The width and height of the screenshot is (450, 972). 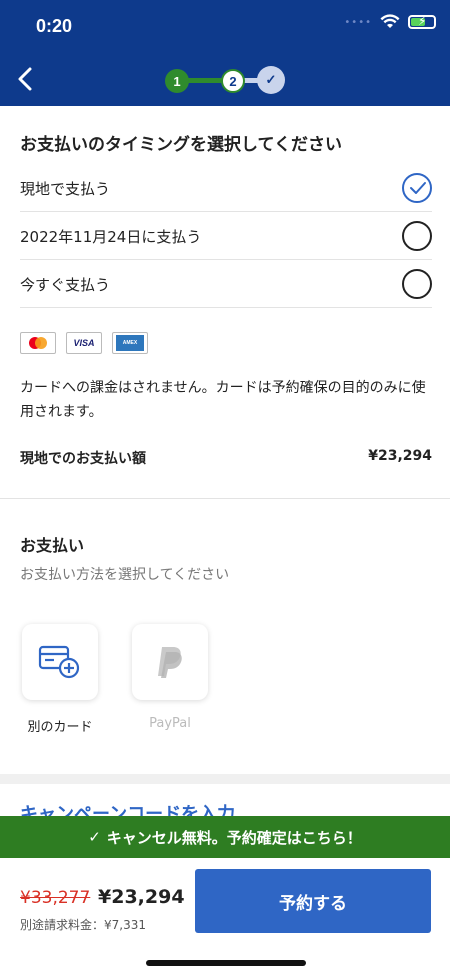 What do you see at coordinates (226, 963) in the screenshot?
I see `home-indicator` at bounding box center [226, 963].